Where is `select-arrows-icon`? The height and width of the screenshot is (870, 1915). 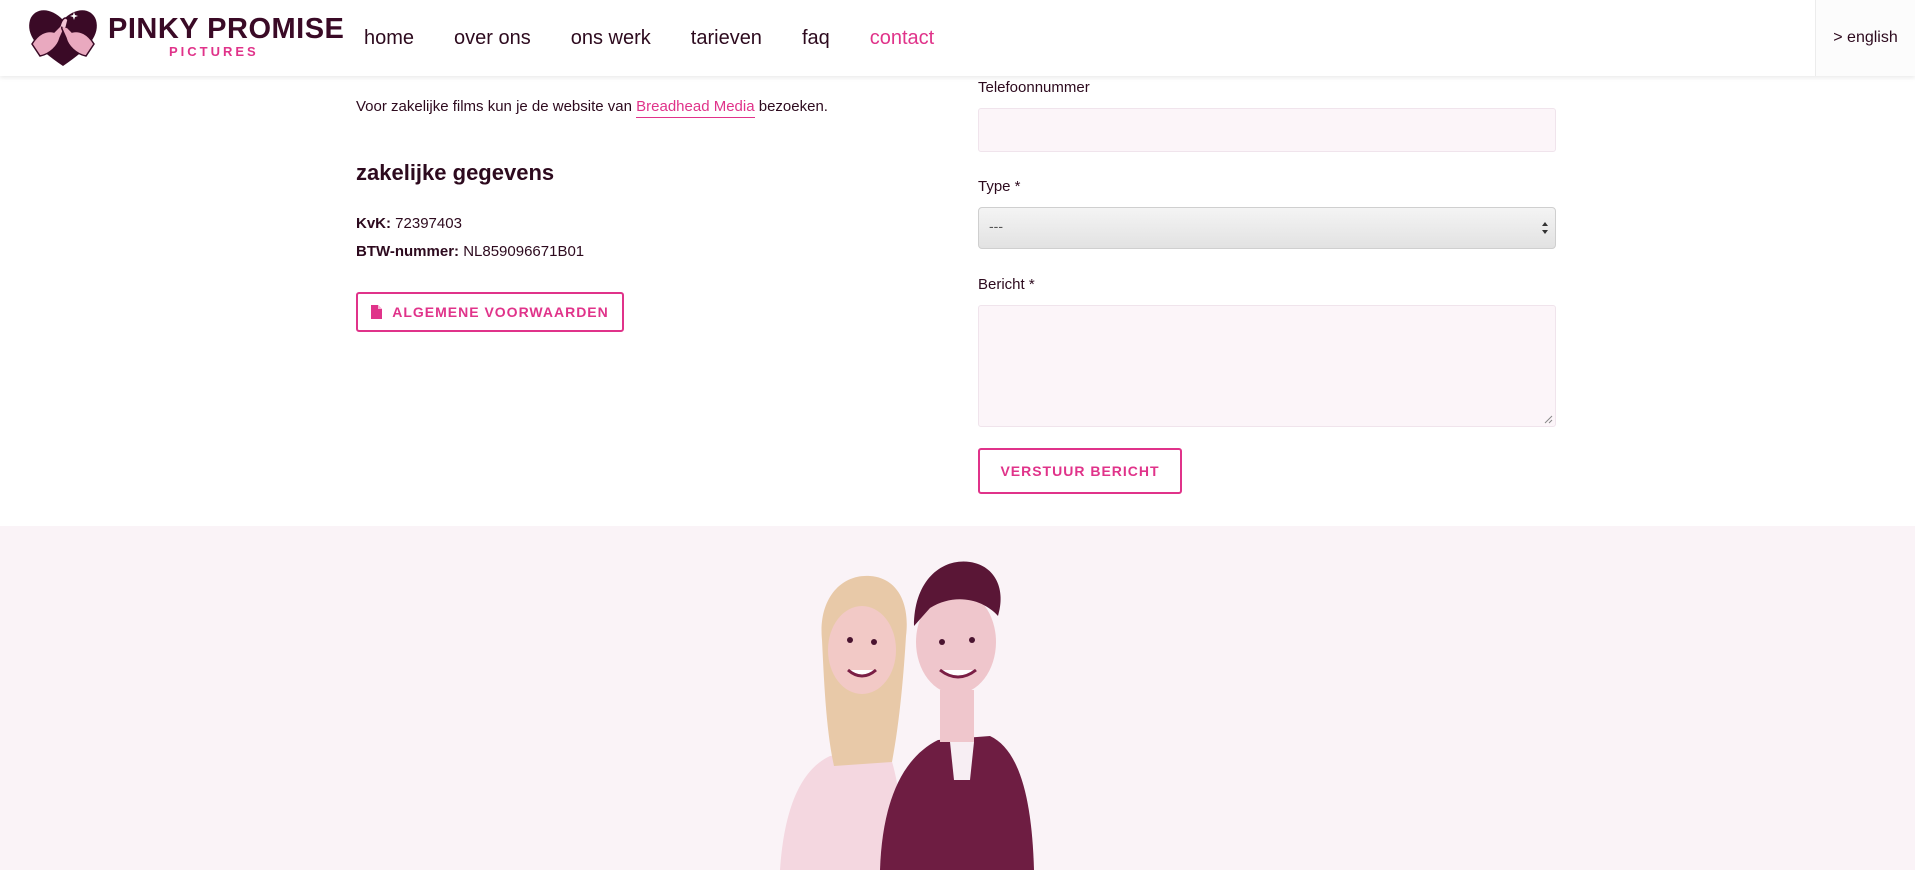
select-arrows-icon is located at coordinates (1545, 228).